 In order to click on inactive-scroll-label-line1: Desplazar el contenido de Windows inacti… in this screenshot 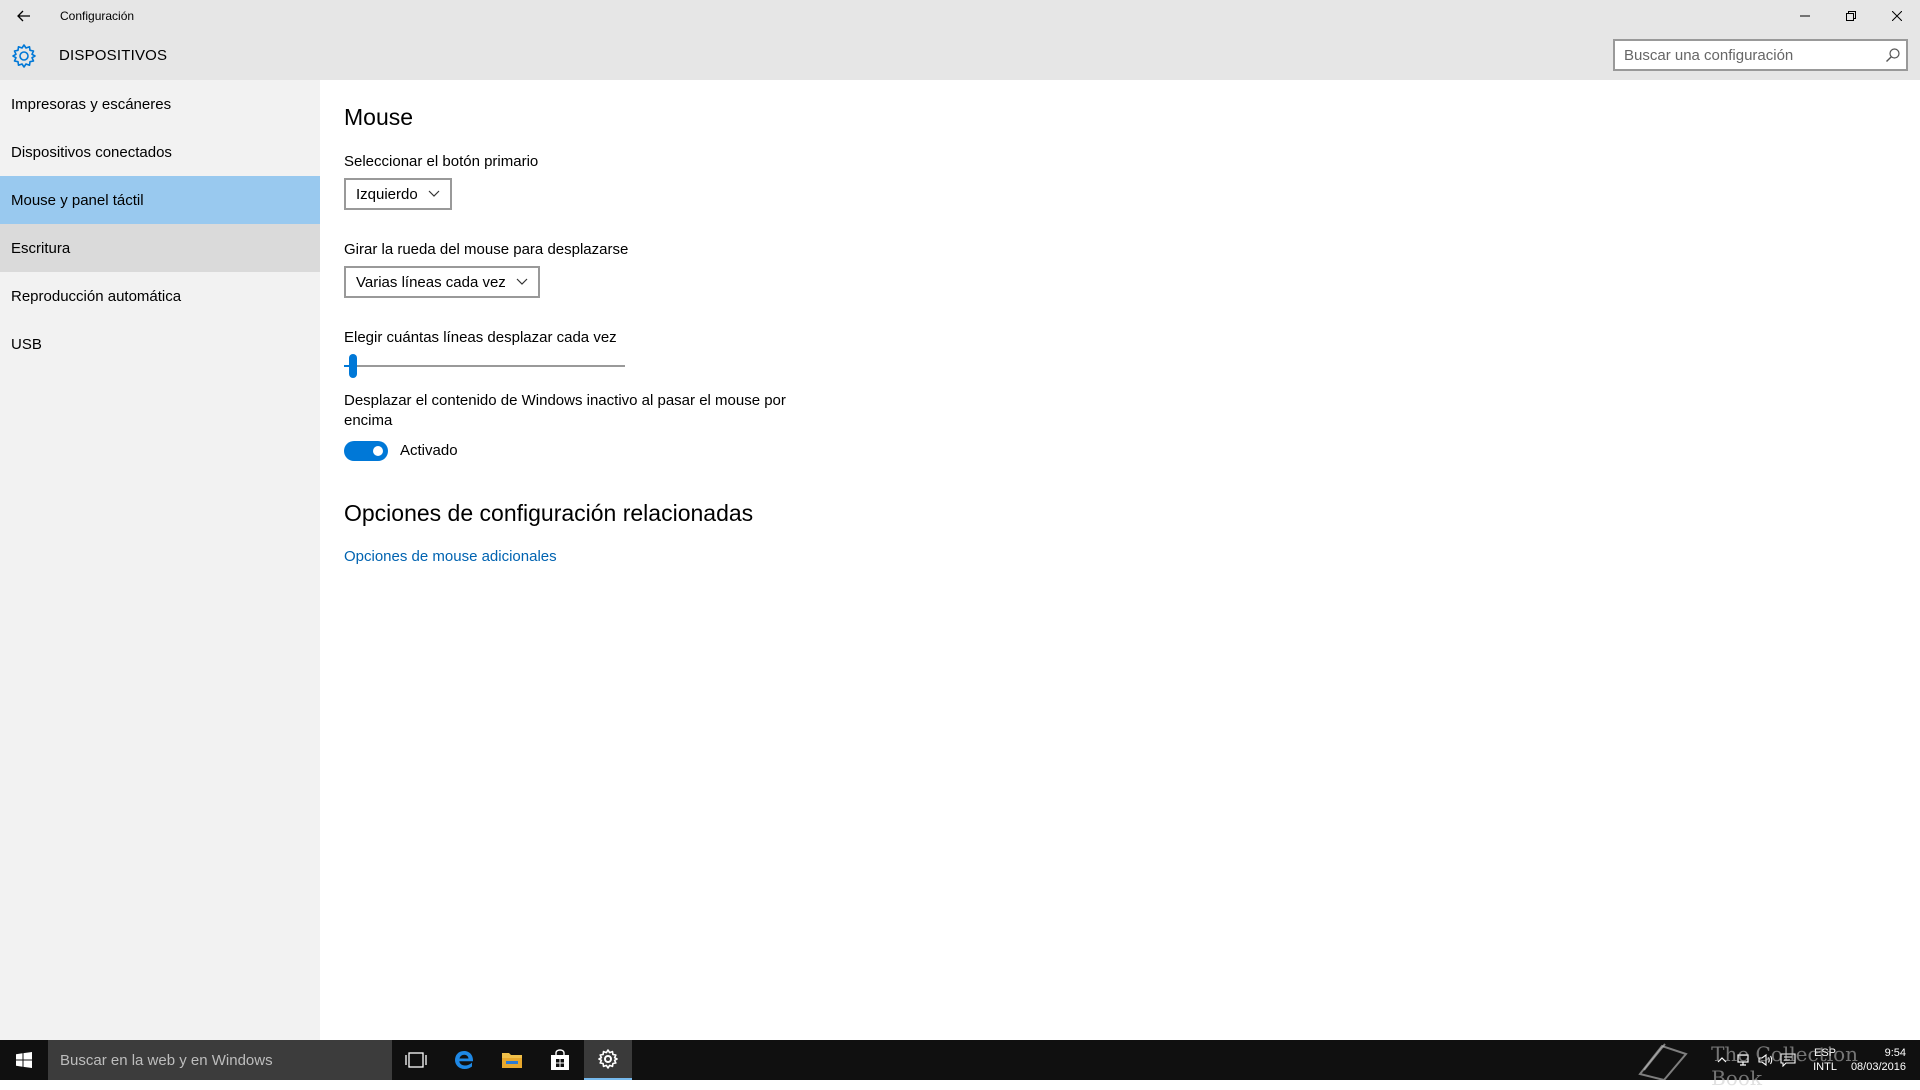, I will do `click(565, 400)`.